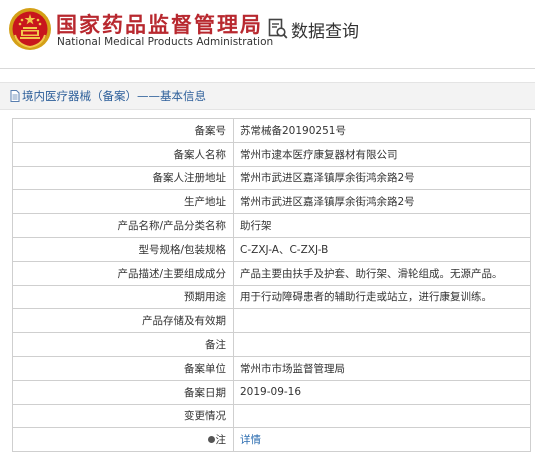 This screenshot has width=535, height=470. What do you see at coordinates (159, 25) in the screenshot?
I see `agency-title-cn: 国家药品监督管理局` at bounding box center [159, 25].